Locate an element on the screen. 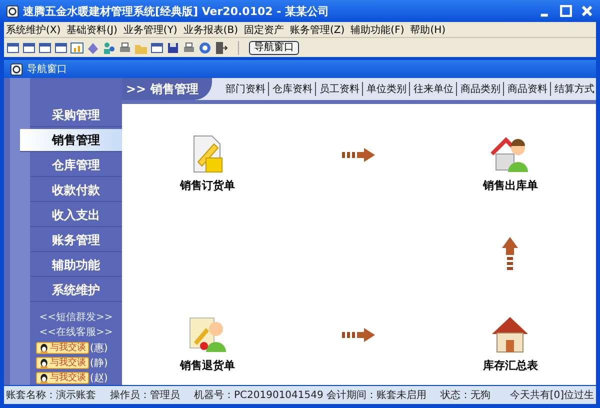 This screenshot has height=408, width=600. sidebar-item: 辅助功能 is located at coordinates (76, 265).